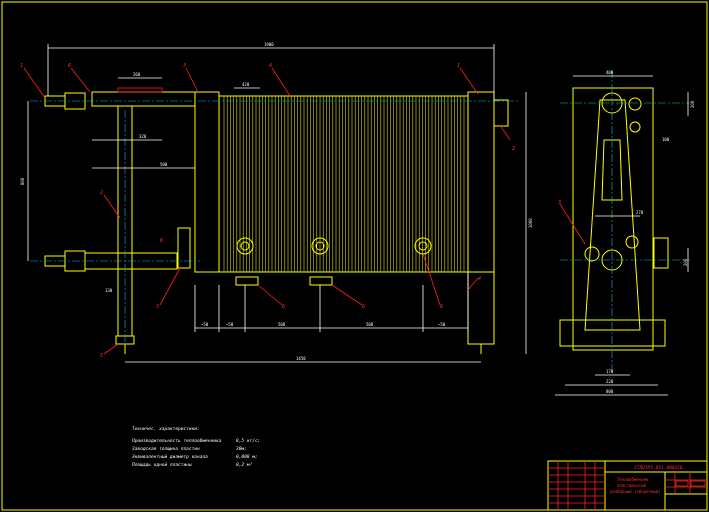 The width and height of the screenshot is (709, 512). What do you see at coordinates (481, 182) in the screenshot?
I see `right-pressure-plate` at bounding box center [481, 182].